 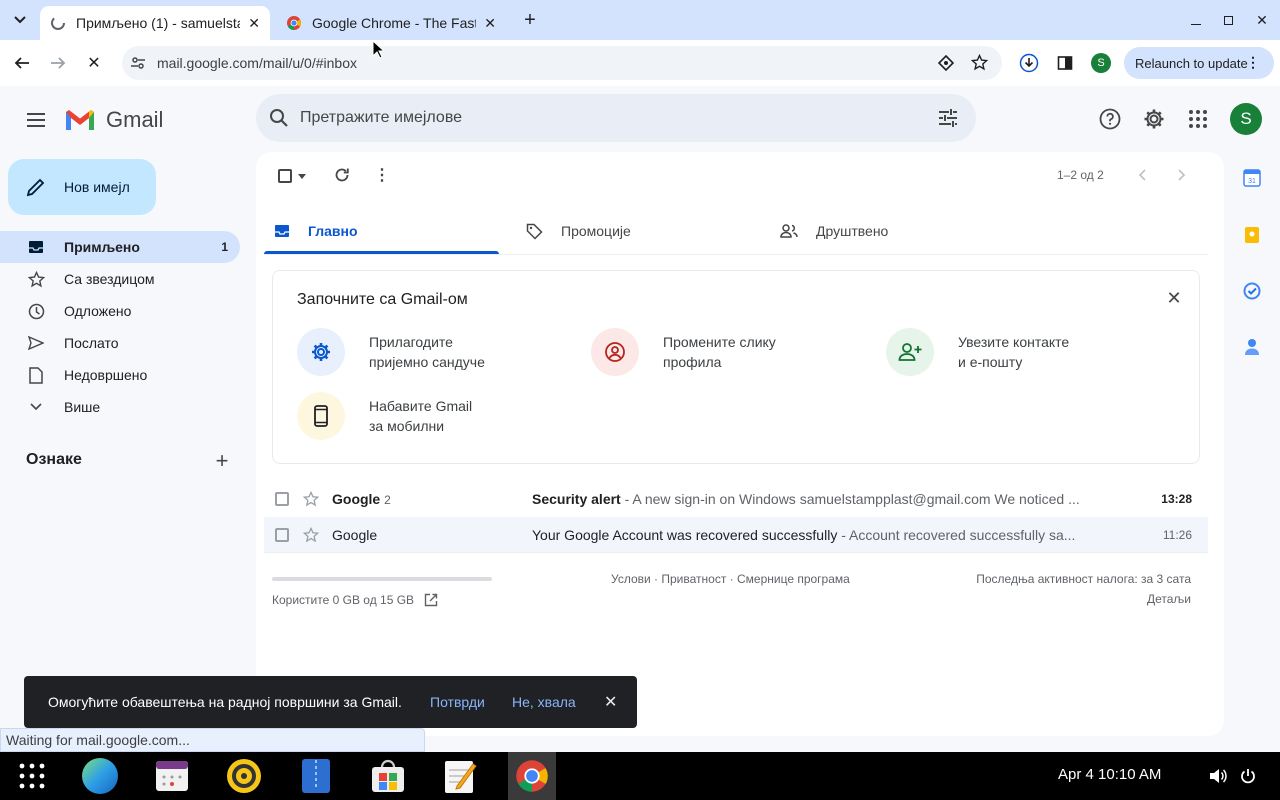 What do you see at coordinates (1191, 63) in the screenshot?
I see `relaunch-label: Relaunch to update` at bounding box center [1191, 63].